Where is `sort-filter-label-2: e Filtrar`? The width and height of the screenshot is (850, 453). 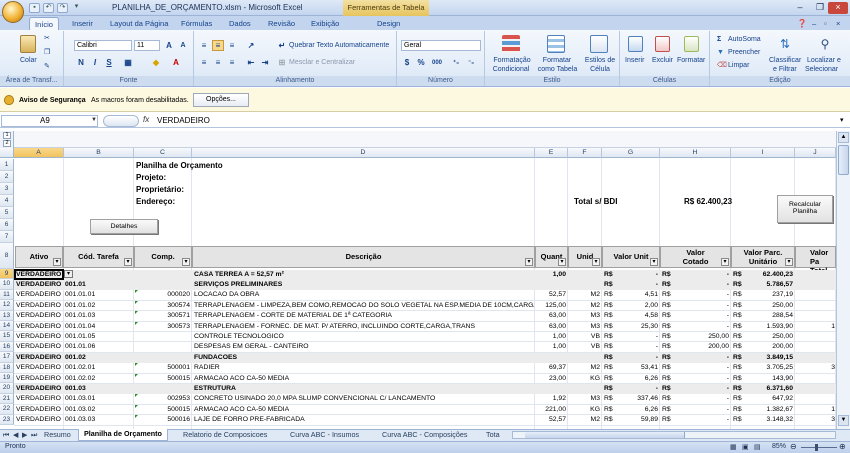
sort-filter-label-2: e Filtrar is located at coordinates (785, 70).